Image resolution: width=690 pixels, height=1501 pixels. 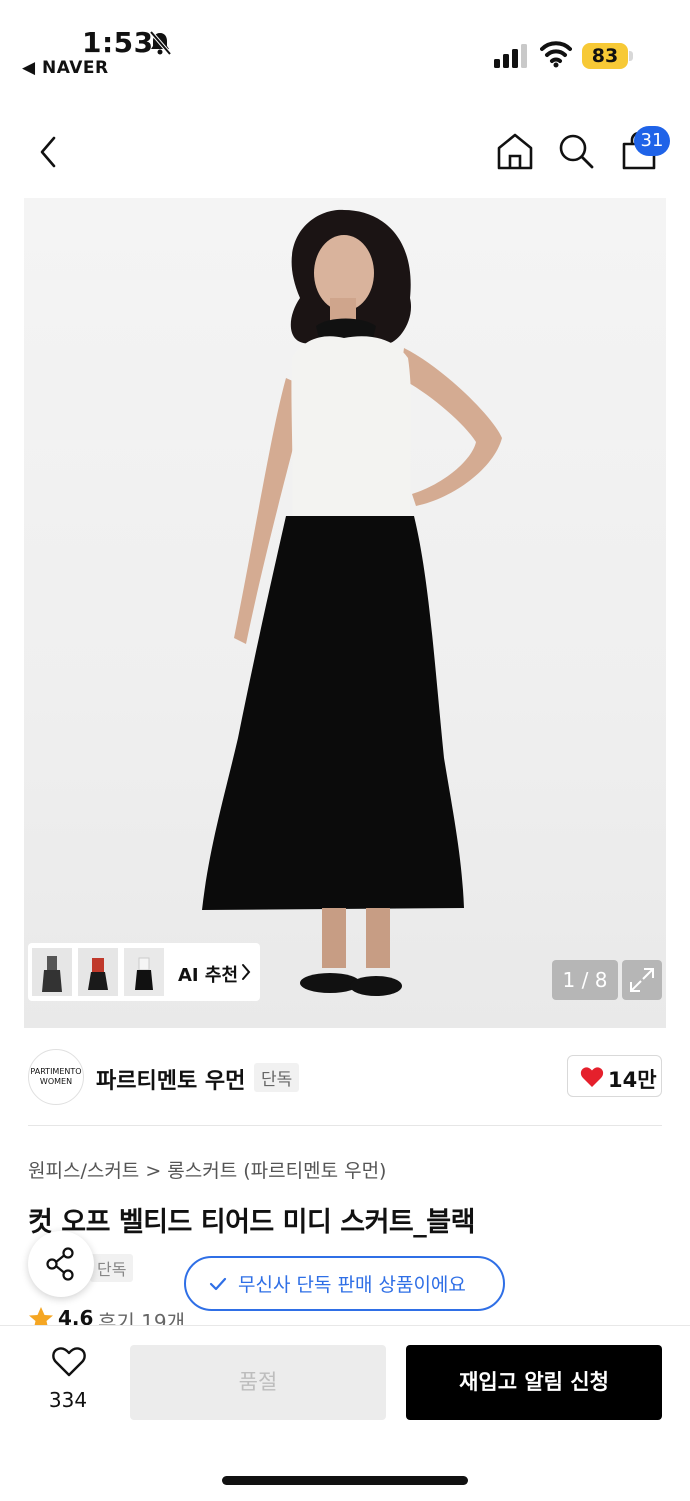 I want to click on image-counter: 1 / 8, so click(x=585, y=980).